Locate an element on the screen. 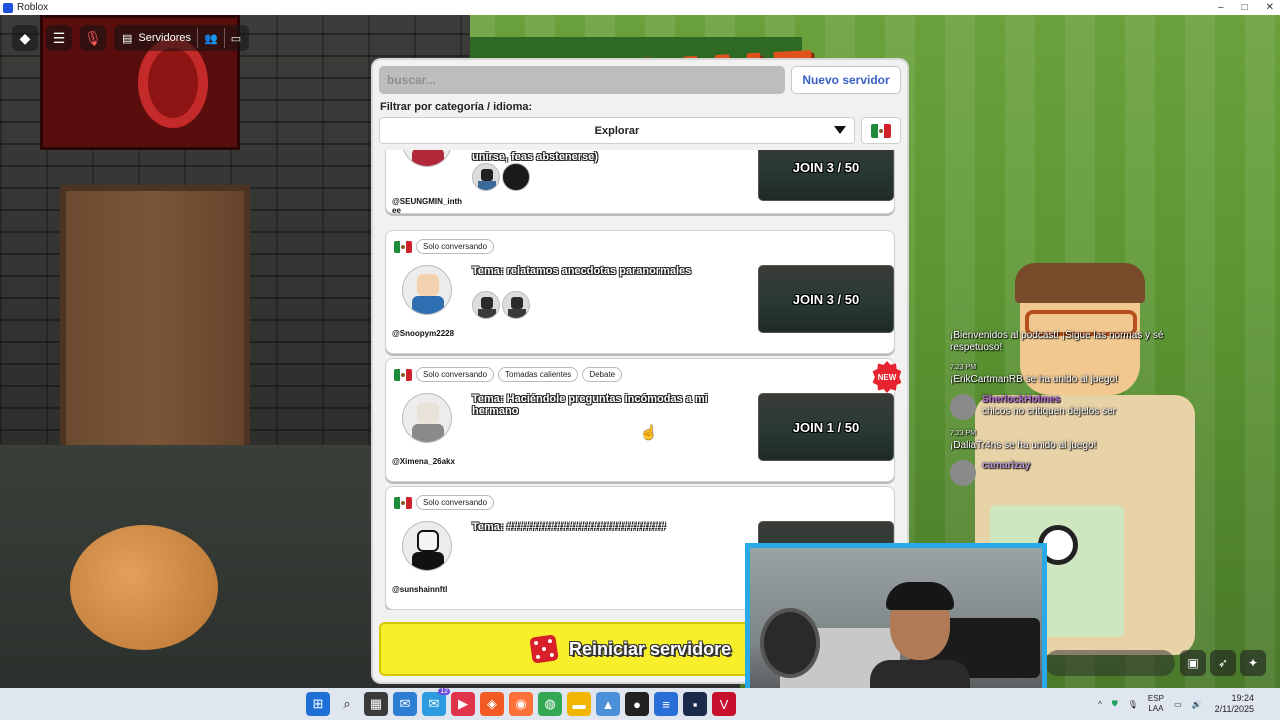 The height and width of the screenshot is (720, 1280). server-topic: Tema: ########################## is located at coordinates (569, 527).